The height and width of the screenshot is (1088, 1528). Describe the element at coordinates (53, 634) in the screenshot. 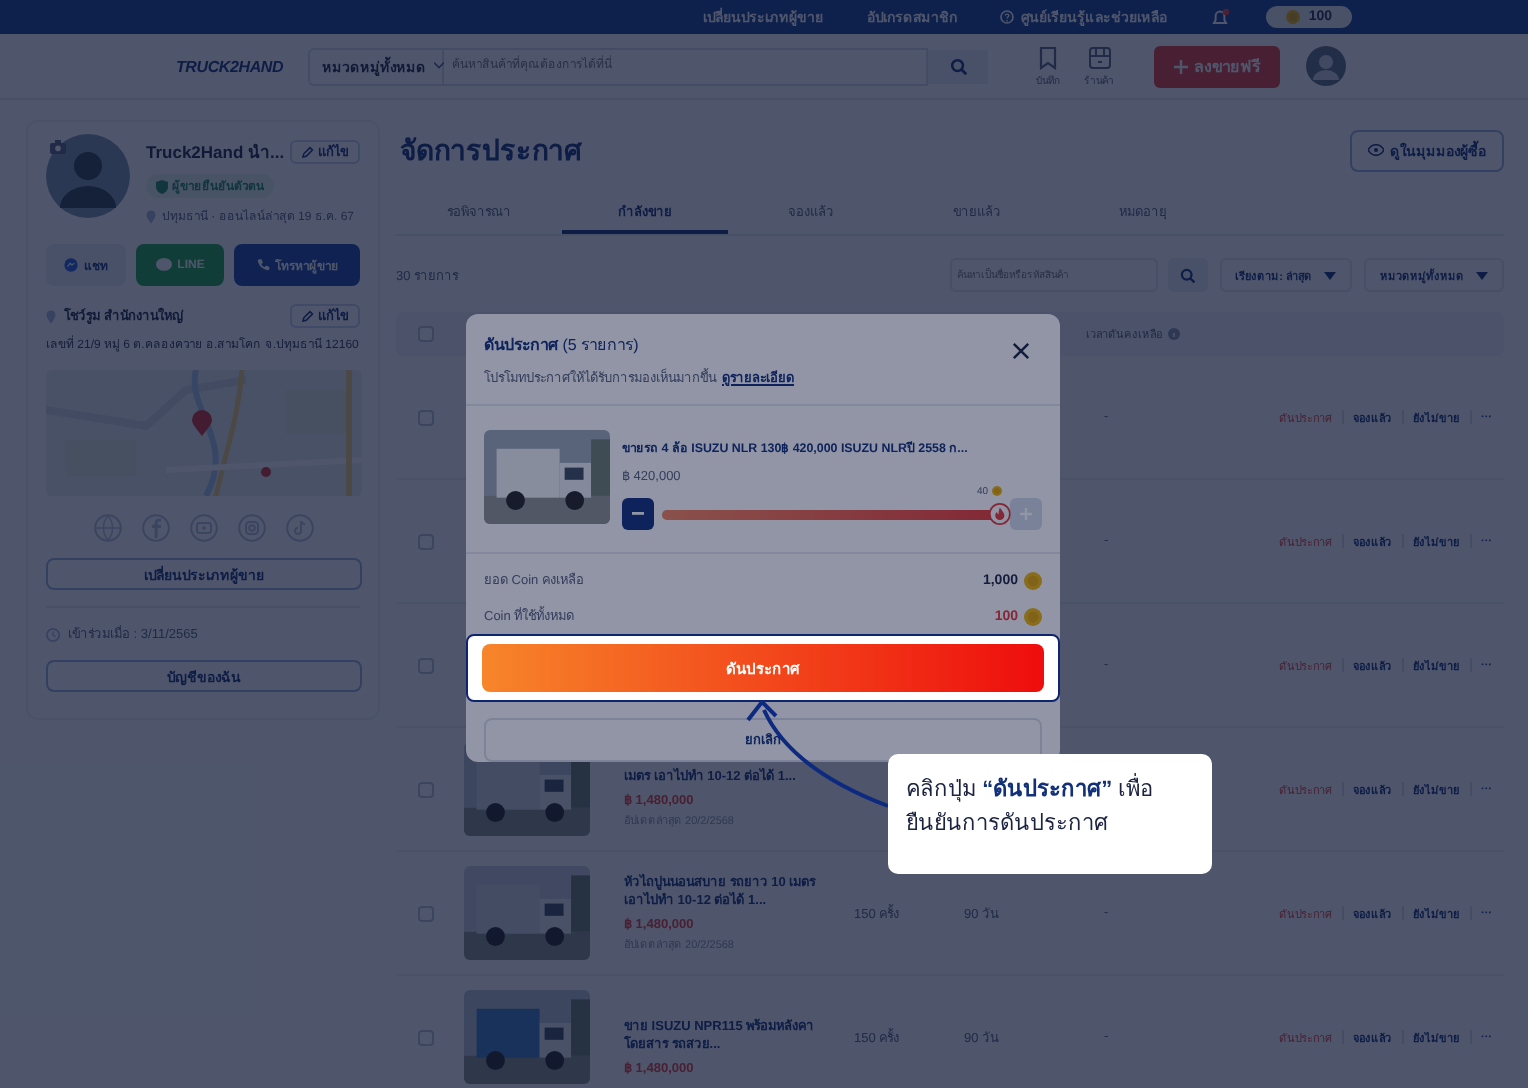

I see `clock-icon` at that location.